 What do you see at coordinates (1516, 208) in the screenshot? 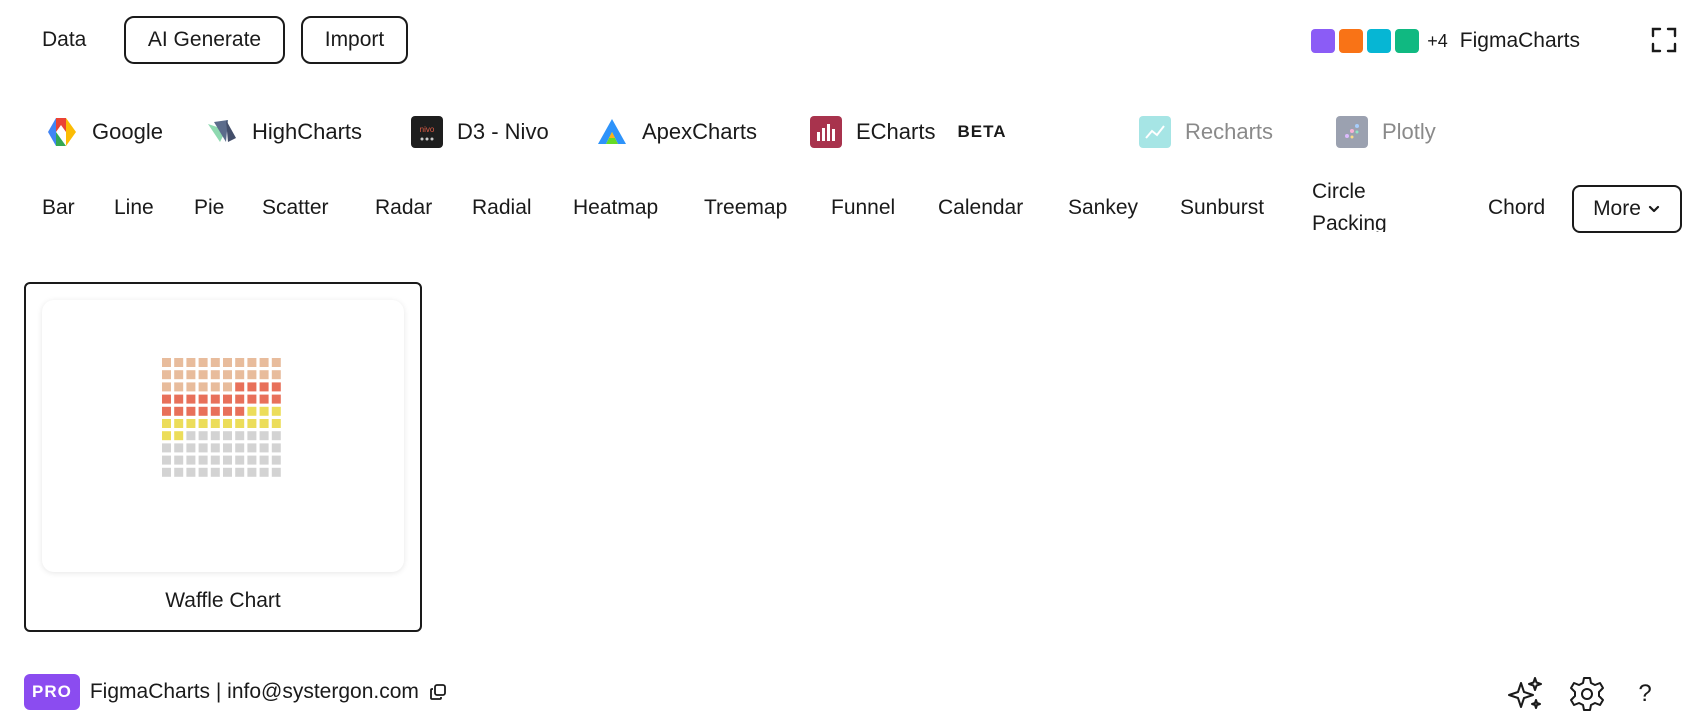
I see `tab-chord: Chord` at bounding box center [1516, 208].